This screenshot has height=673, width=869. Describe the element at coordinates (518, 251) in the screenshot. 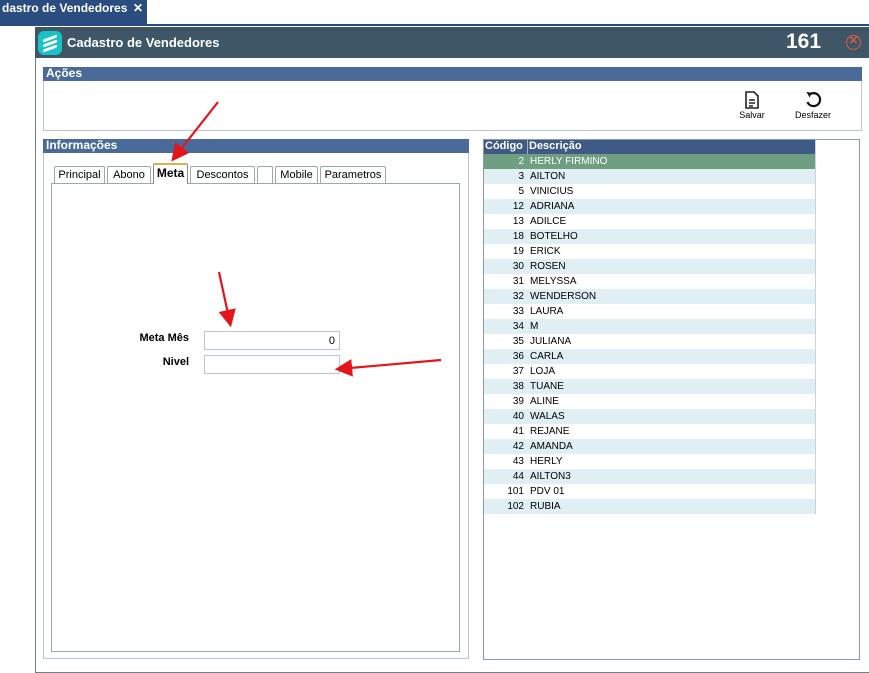

I see `cell-codigo: 19` at that location.